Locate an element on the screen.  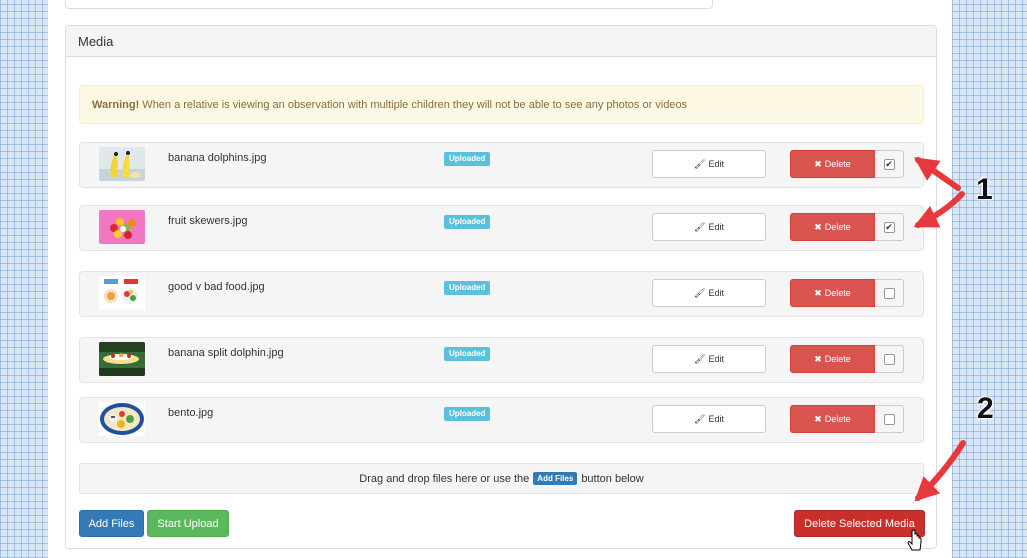
delete-selected-media-button: Delete Selected Media is located at coordinates (859, 523).